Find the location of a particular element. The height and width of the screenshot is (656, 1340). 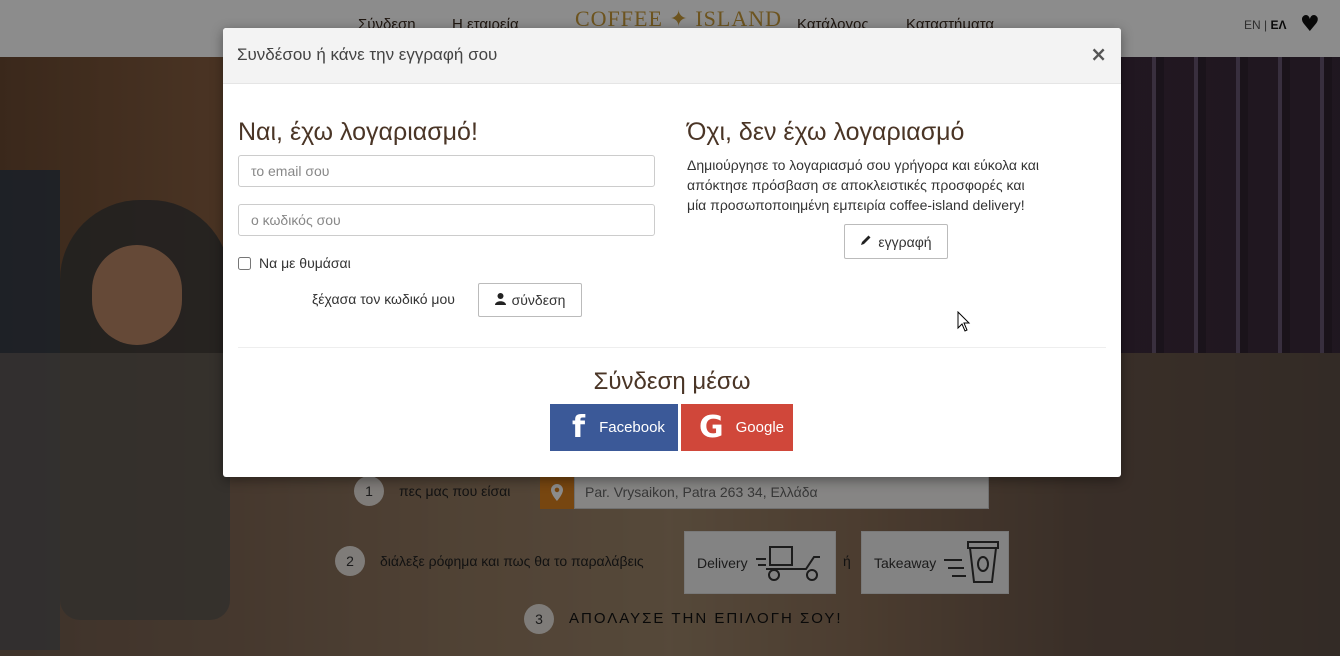

modal-header: Συνδέσου ή κάνε την εγγραφή σου × is located at coordinates (672, 56).